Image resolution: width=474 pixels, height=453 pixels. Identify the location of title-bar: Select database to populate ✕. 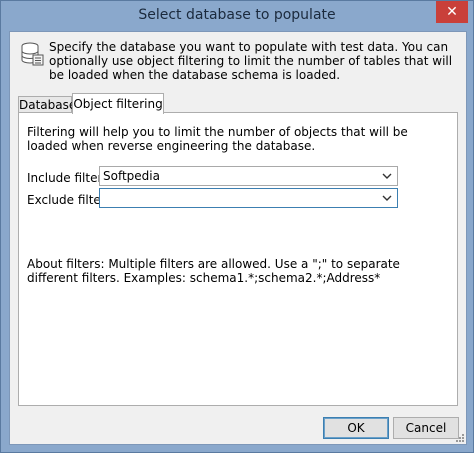
(237, 16).